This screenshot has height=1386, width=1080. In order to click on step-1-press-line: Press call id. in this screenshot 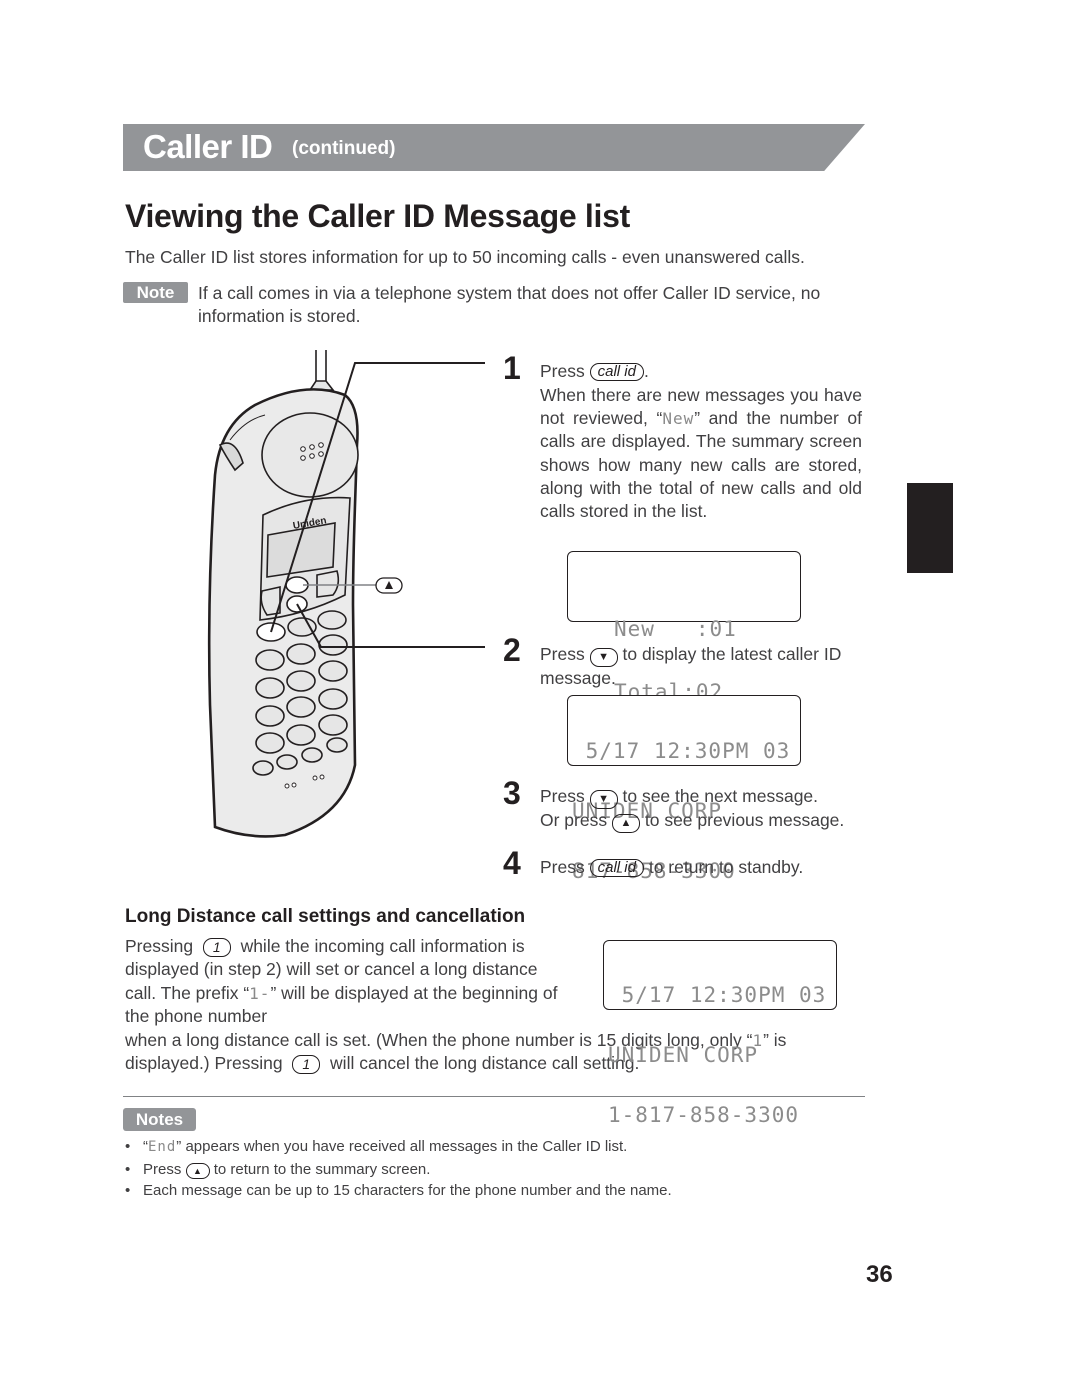, I will do `click(594, 371)`.